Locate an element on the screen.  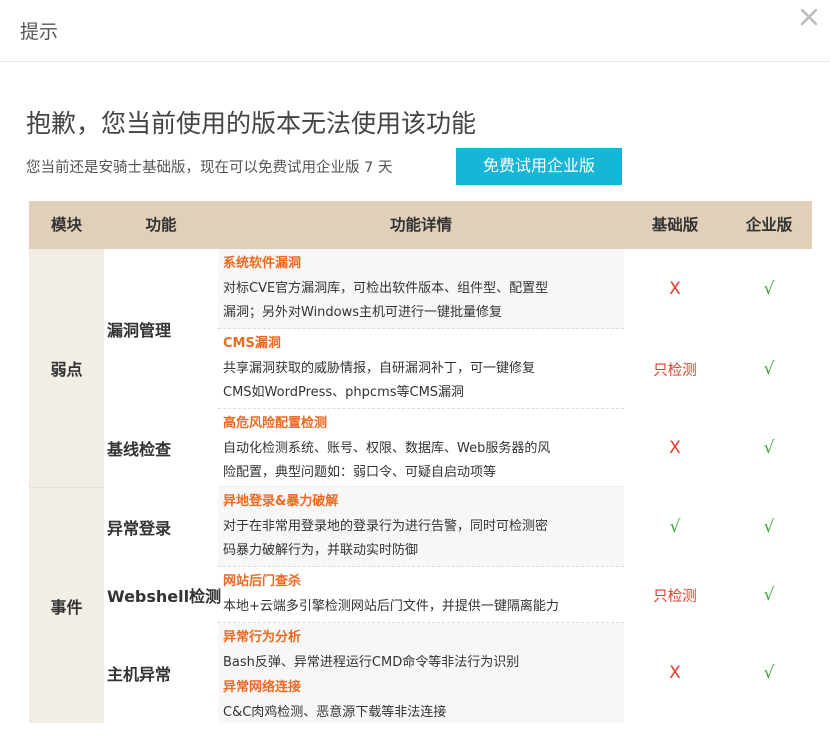
detail-line: CMS如WordPress、phpcms等CMS漏洞 is located at coordinates (344, 392).